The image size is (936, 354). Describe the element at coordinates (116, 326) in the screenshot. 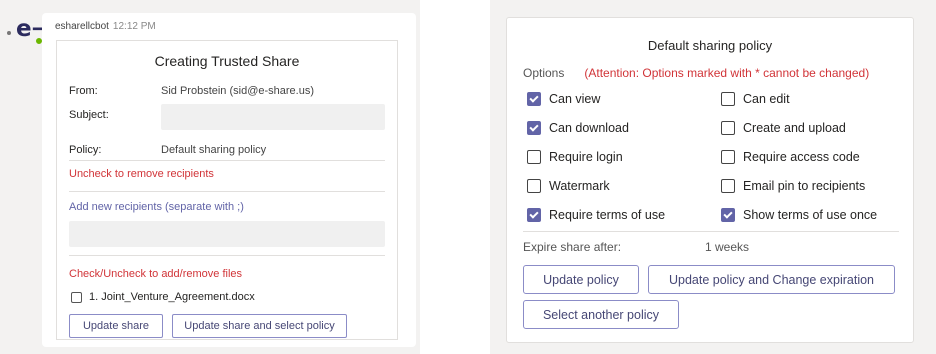

I see `update-share-button: Update share` at that location.